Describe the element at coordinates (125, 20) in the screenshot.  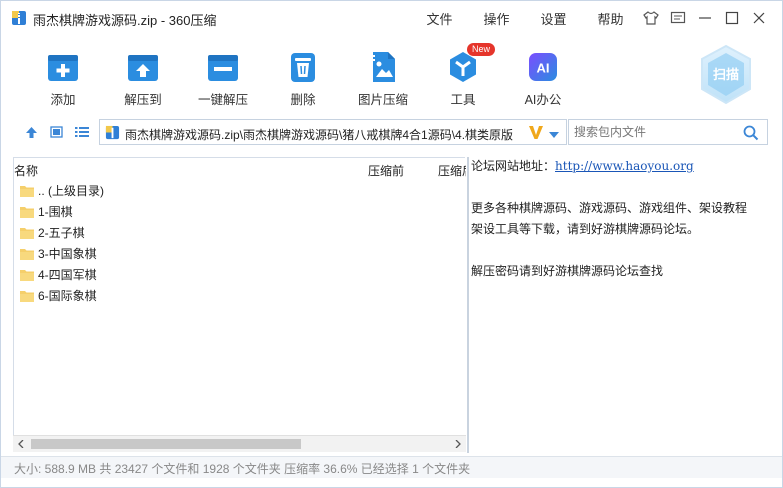
I see `window-title: 雨杰棋牌游戏源码.zip - 360压缩` at that location.